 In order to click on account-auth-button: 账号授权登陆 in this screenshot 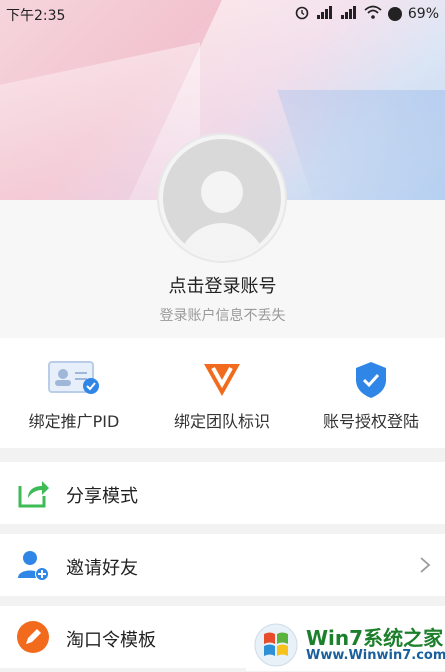, I will do `click(371, 393)`.